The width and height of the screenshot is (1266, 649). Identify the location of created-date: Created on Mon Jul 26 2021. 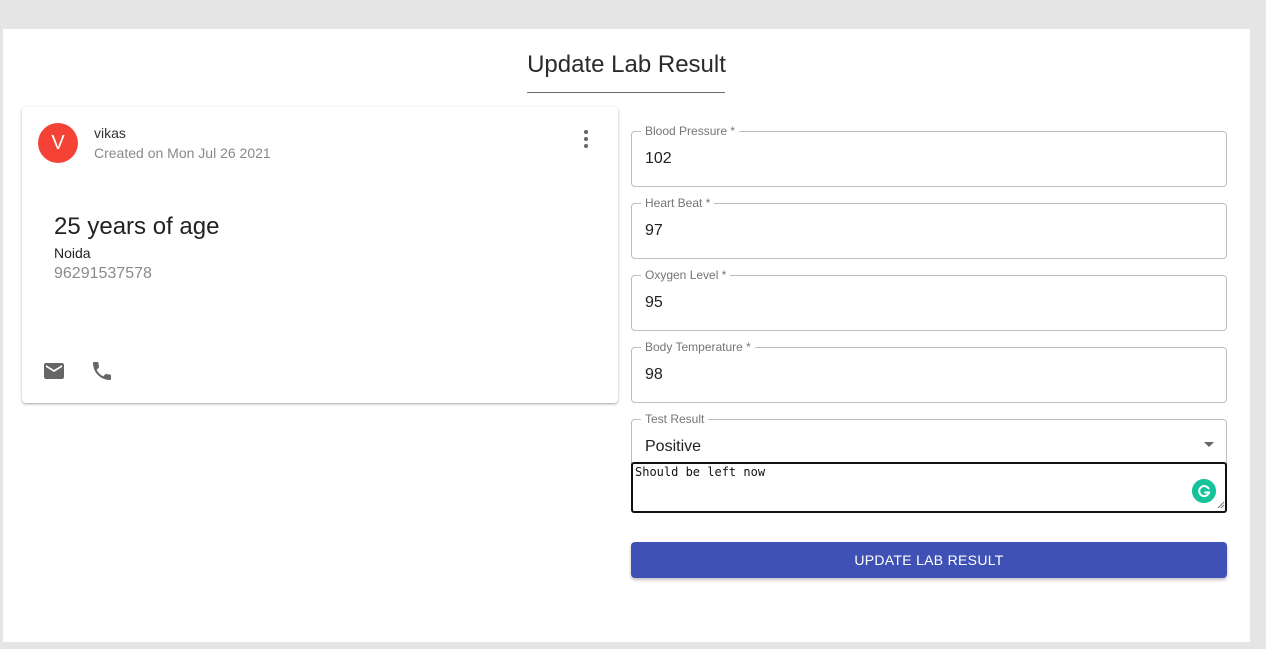
(182, 153).